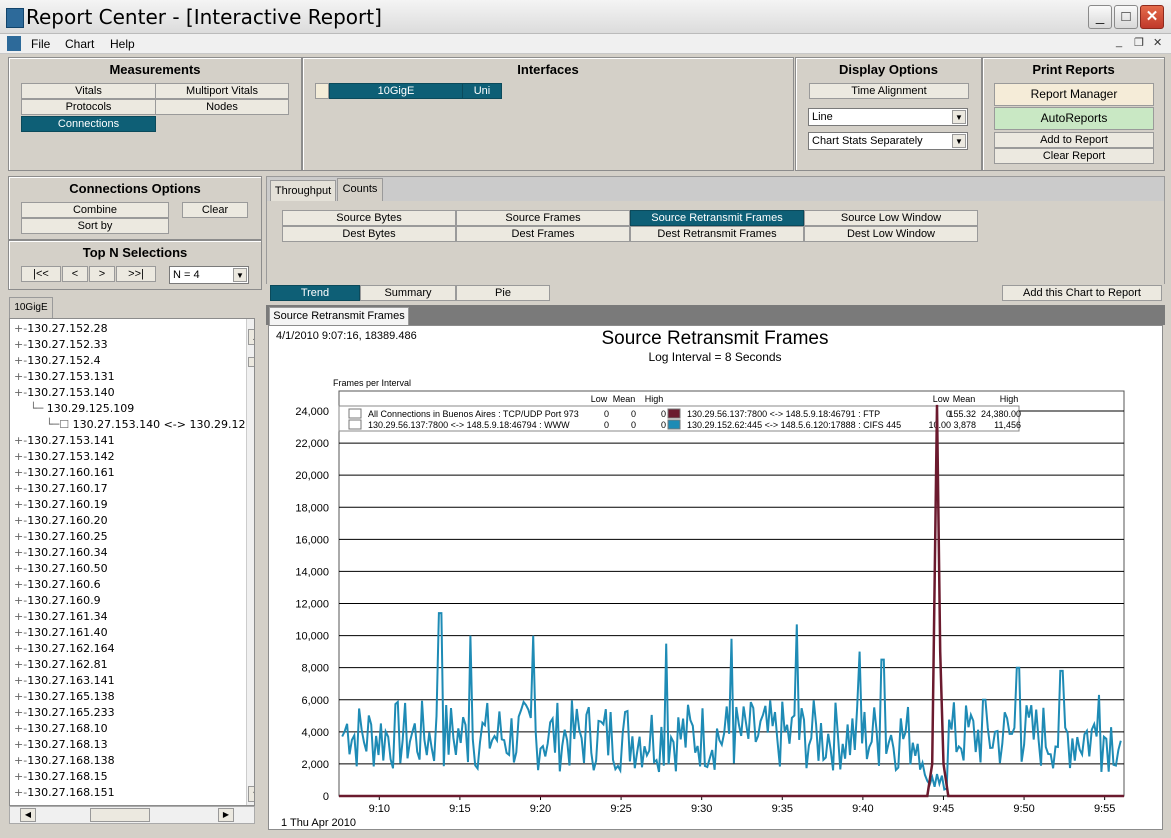  What do you see at coordinates (251, 362) in the screenshot?
I see `scroll-thumb` at bounding box center [251, 362].